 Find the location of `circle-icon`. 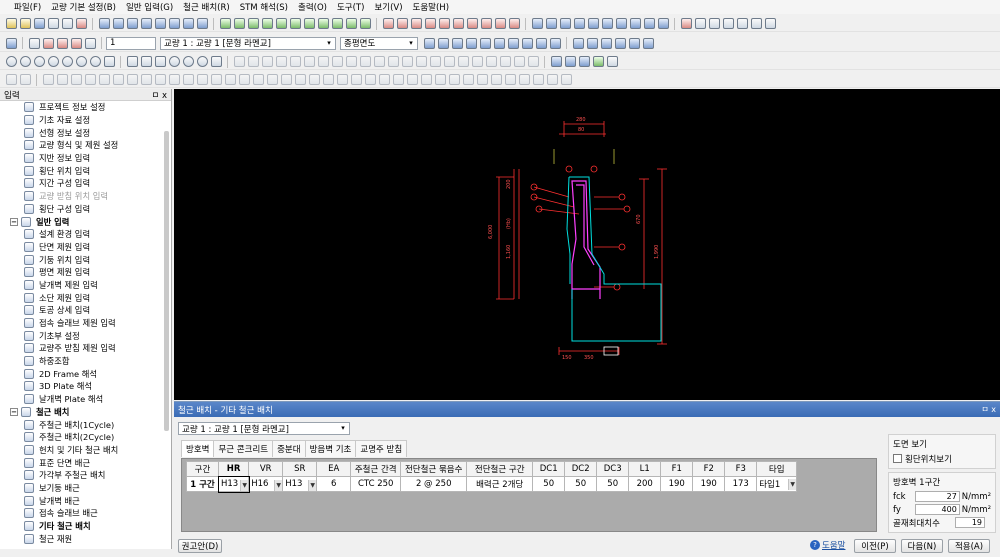

circle-icon is located at coordinates (188, 61).